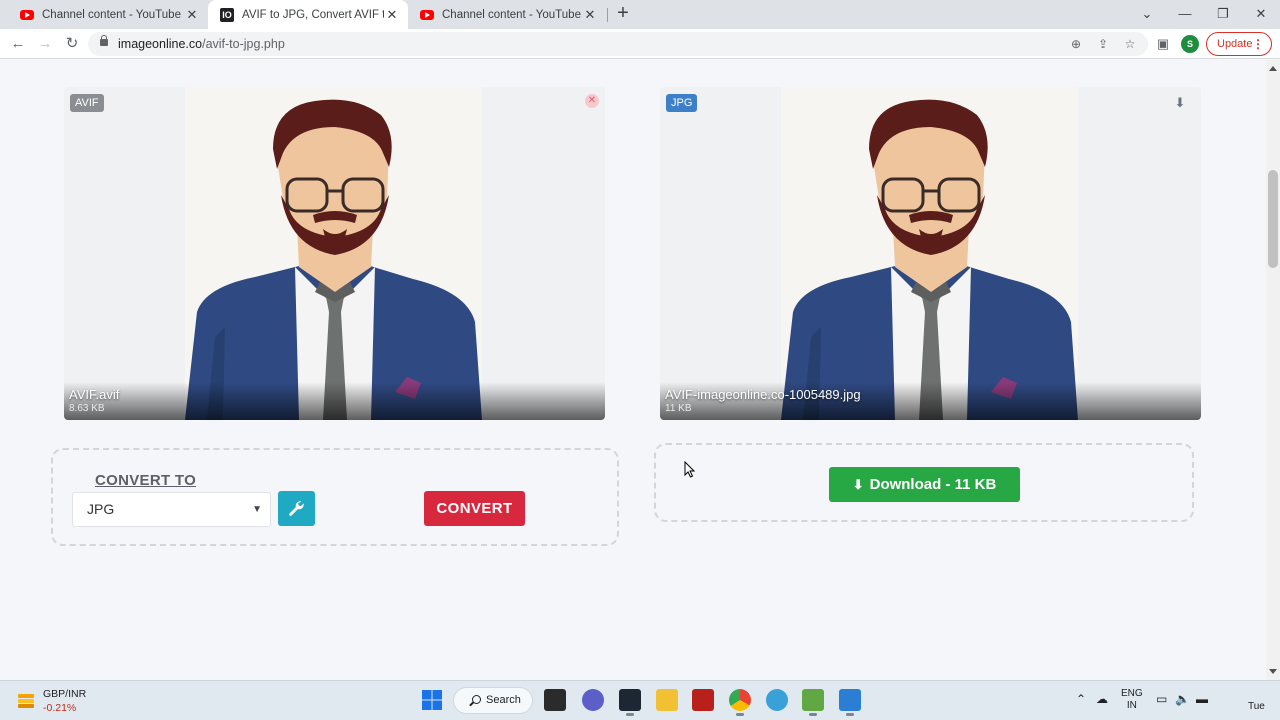 Image resolution: width=1280 pixels, height=720 pixels. I want to click on file-explorer-icon, so click(667, 700).